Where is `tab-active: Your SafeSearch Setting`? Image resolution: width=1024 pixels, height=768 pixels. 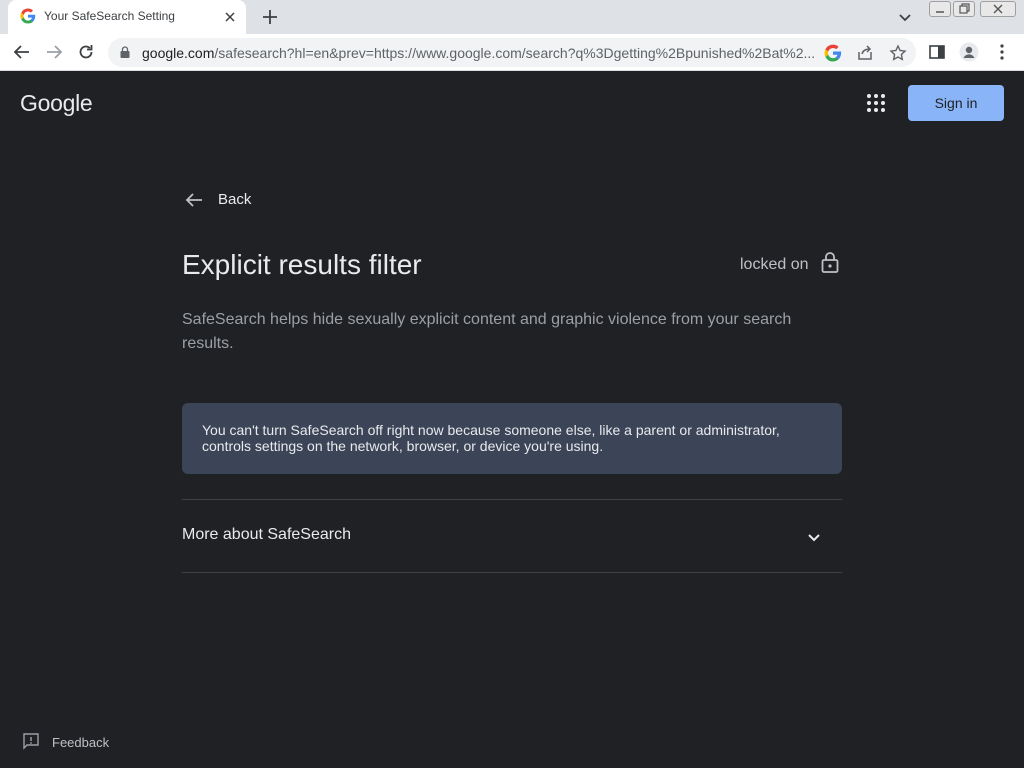
tab-active: Your SafeSearch Setting is located at coordinates (127, 17).